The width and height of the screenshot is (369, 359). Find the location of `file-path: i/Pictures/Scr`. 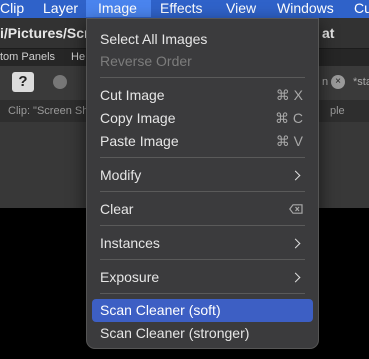

file-path: i/Pictures/Scr is located at coordinates (45, 33).